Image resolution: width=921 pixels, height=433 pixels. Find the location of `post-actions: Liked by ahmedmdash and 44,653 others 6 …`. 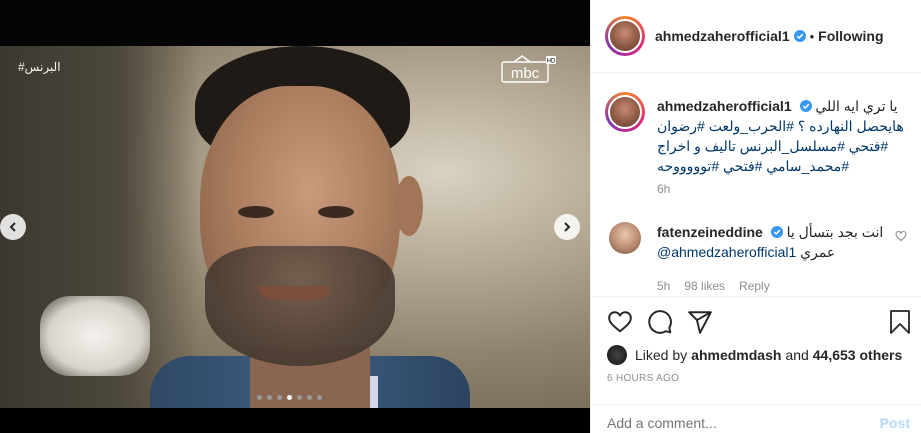

post-actions: Liked by ahmedmdash and 44,653 others 6 … is located at coordinates (756, 346).